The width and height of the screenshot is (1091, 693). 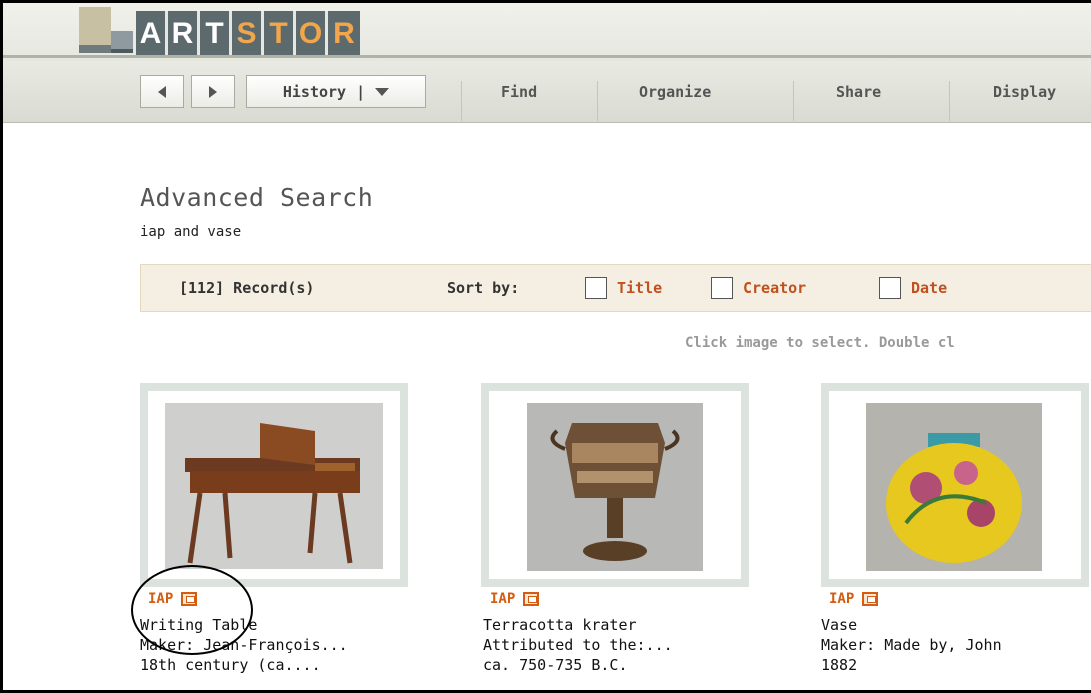 What do you see at coordinates (596, 288) in the screenshot?
I see `sort-title-checkbox` at bounding box center [596, 288].